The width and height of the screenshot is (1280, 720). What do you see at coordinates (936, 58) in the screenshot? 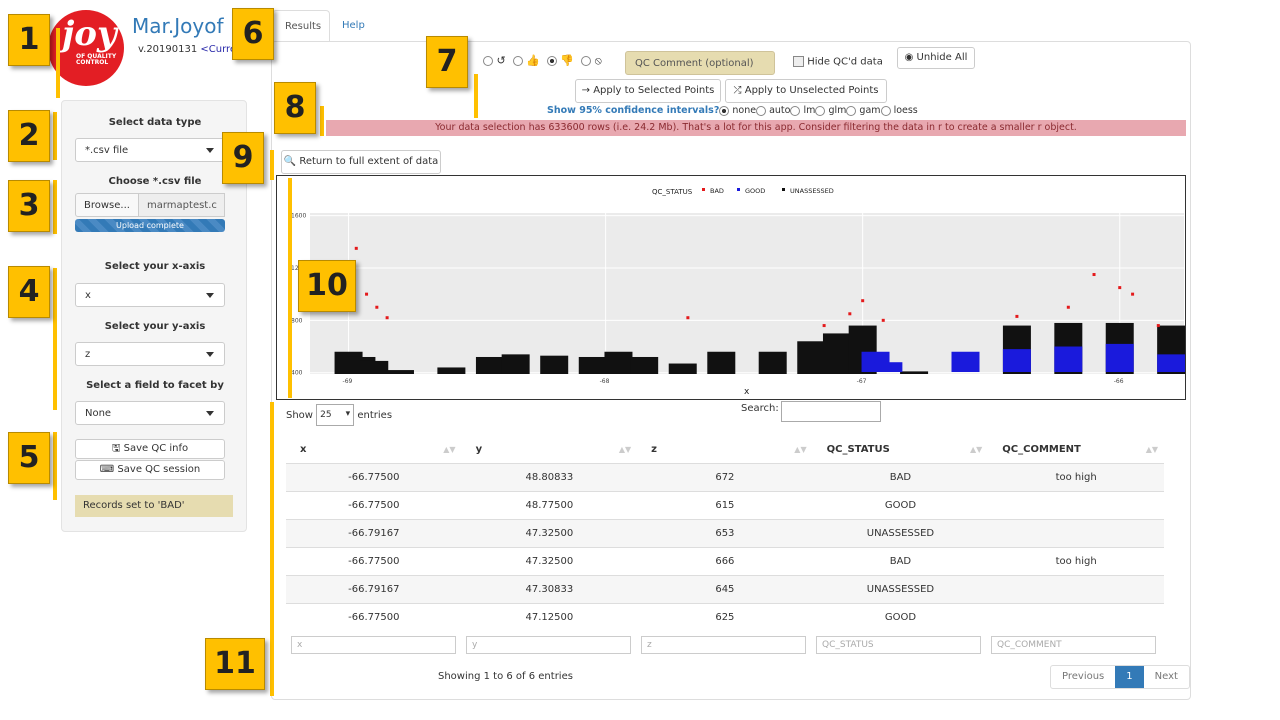
I see `unhide-all-button: ◉ Unhide All` at bounding box center [936, 58].